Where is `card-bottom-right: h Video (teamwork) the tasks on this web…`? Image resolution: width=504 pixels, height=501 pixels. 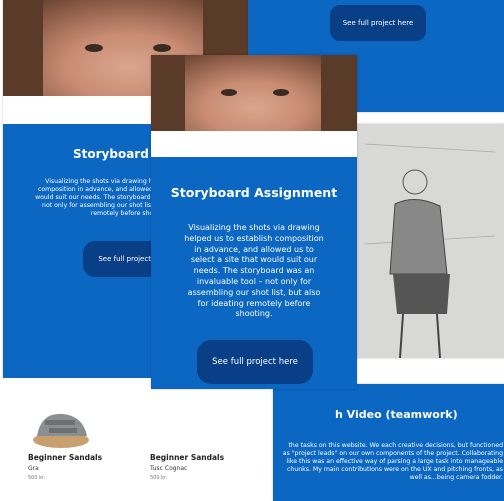 card-bottom-right: h Video (teamwork) the tasks on this web… is located at coordinates (388, 442).